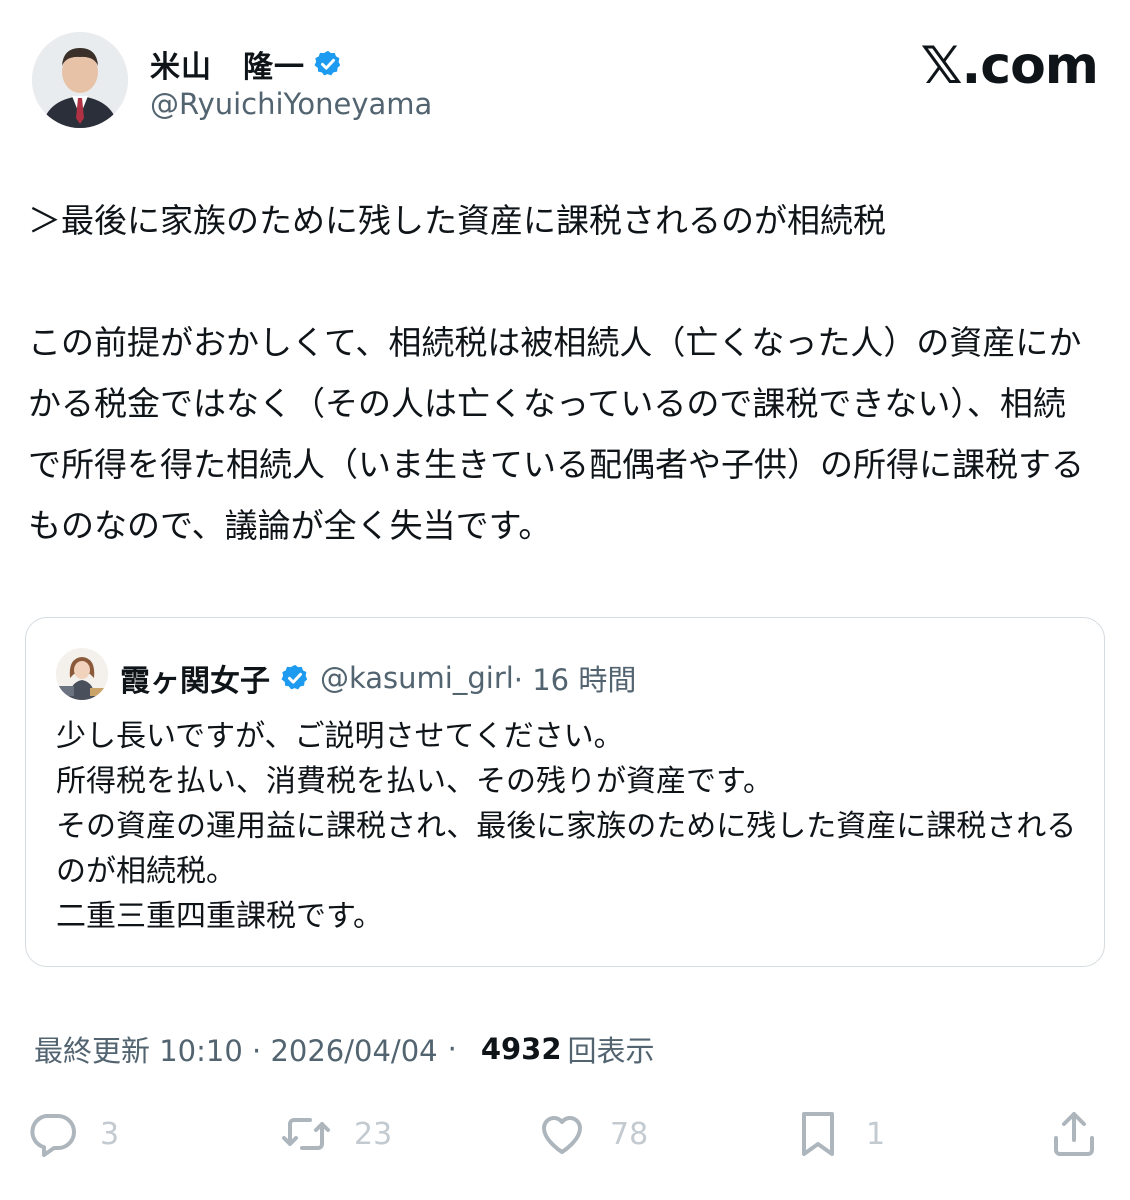  What do you see at coordinates (417, 678) in the screenshot?
I see `quoted-author-handle: @kasumi_girl` at bounding box center [417, 678].